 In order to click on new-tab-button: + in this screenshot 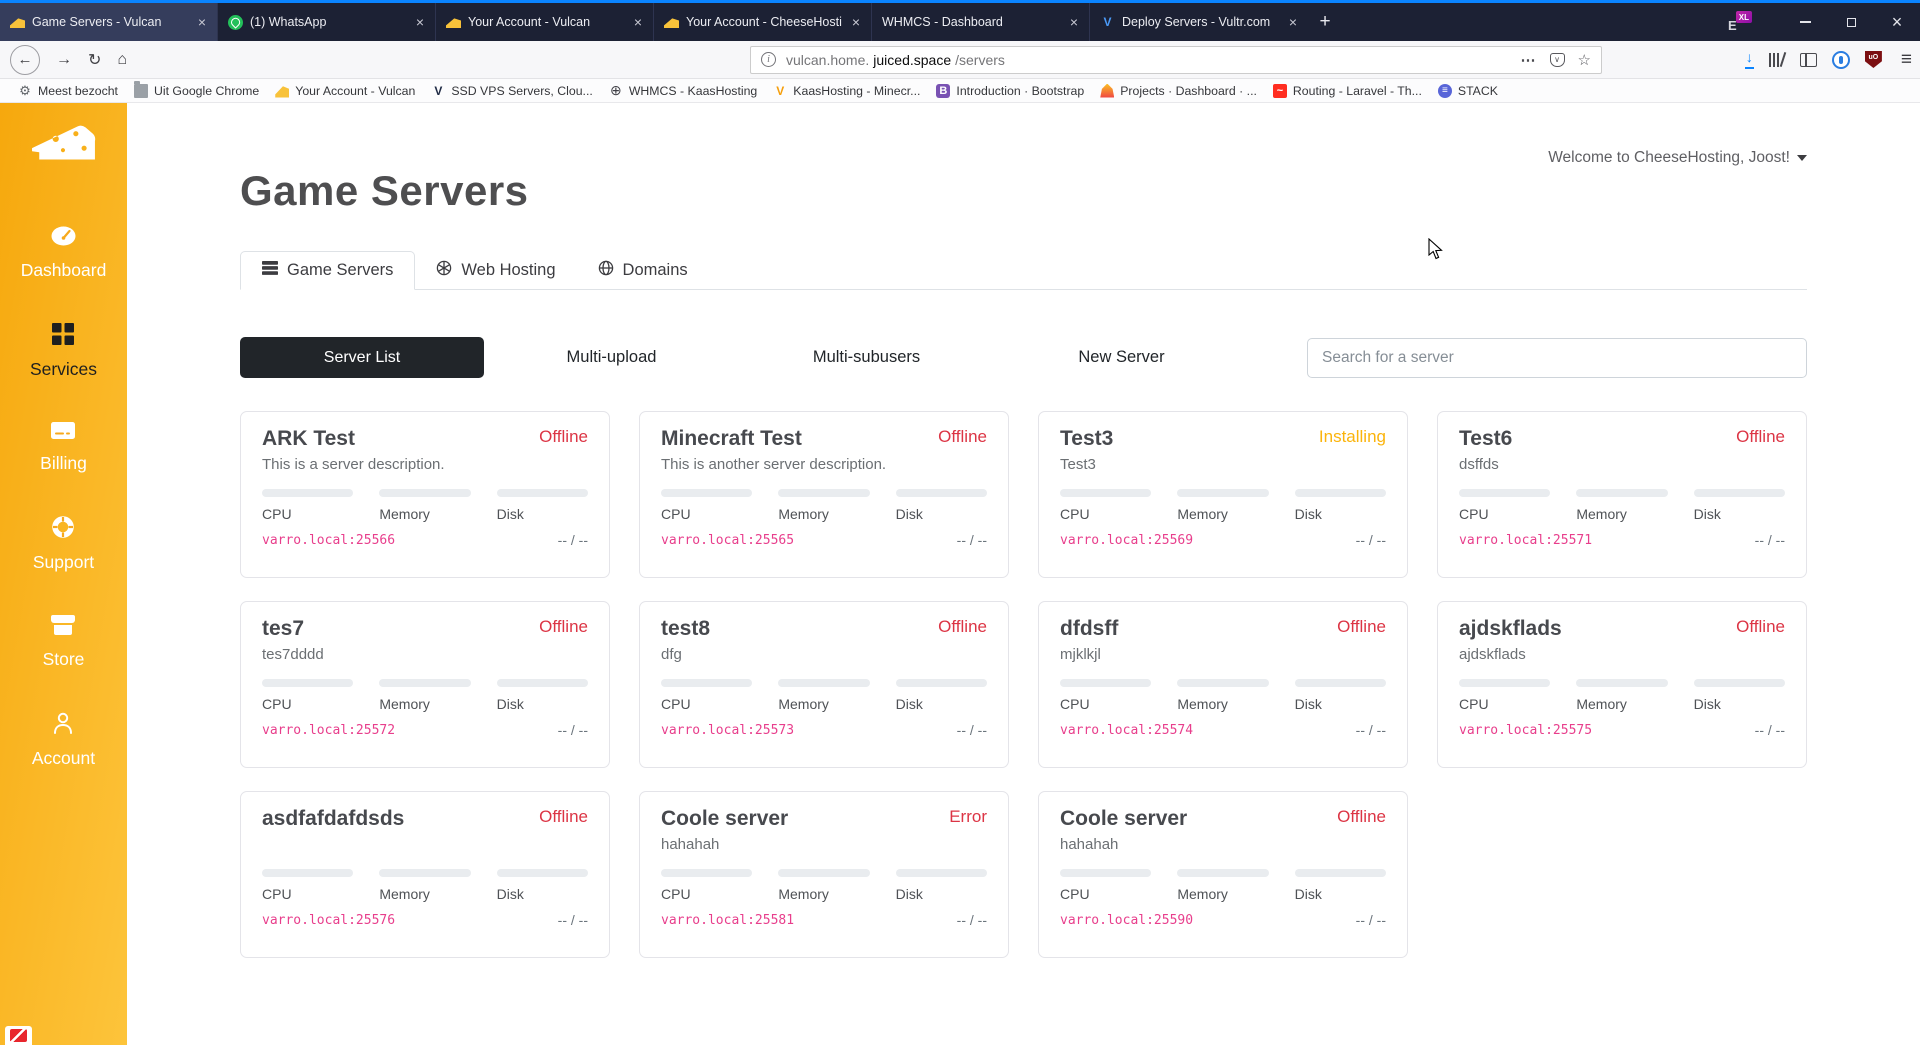, I will do `click(1325, 22)`.